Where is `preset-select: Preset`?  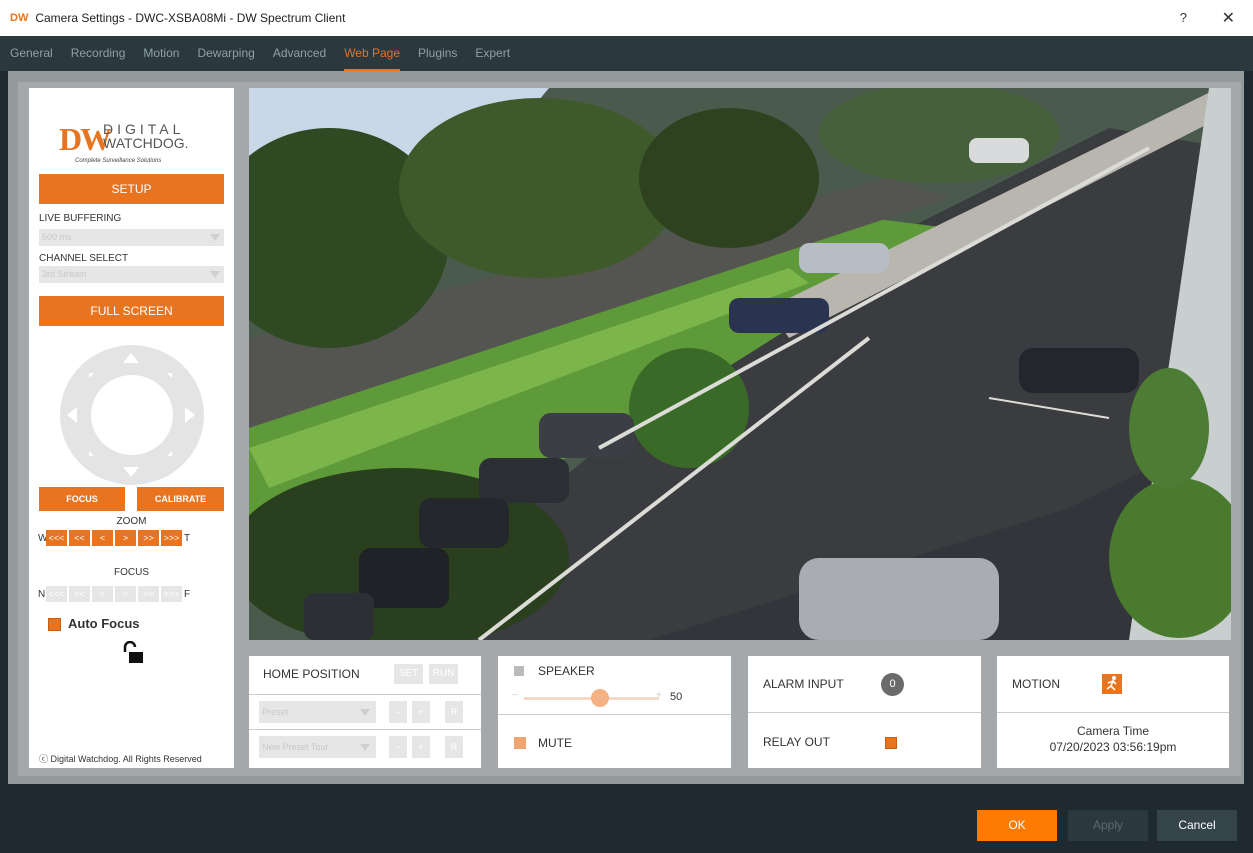
preset-select: Preset is located at coordinates (317, 712).